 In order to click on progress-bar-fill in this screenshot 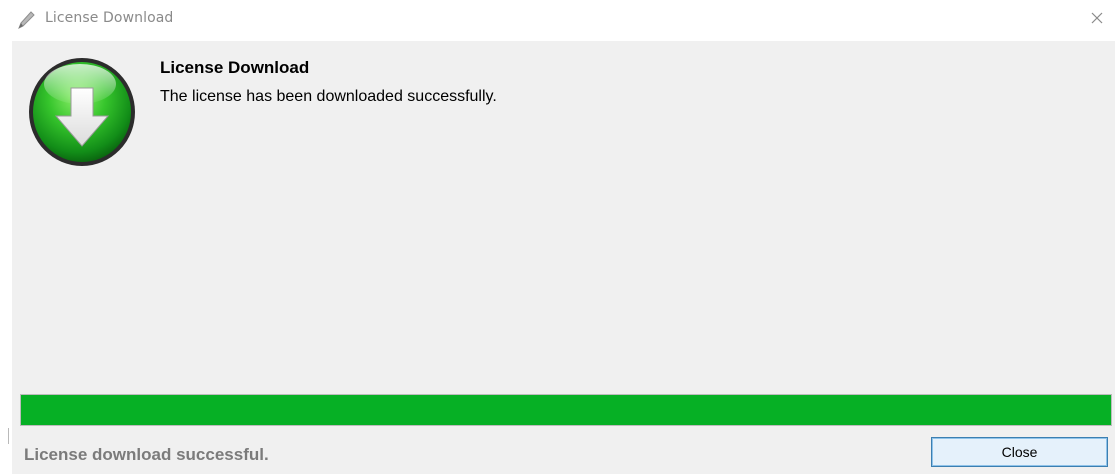, I will do `click(566, 410)`.